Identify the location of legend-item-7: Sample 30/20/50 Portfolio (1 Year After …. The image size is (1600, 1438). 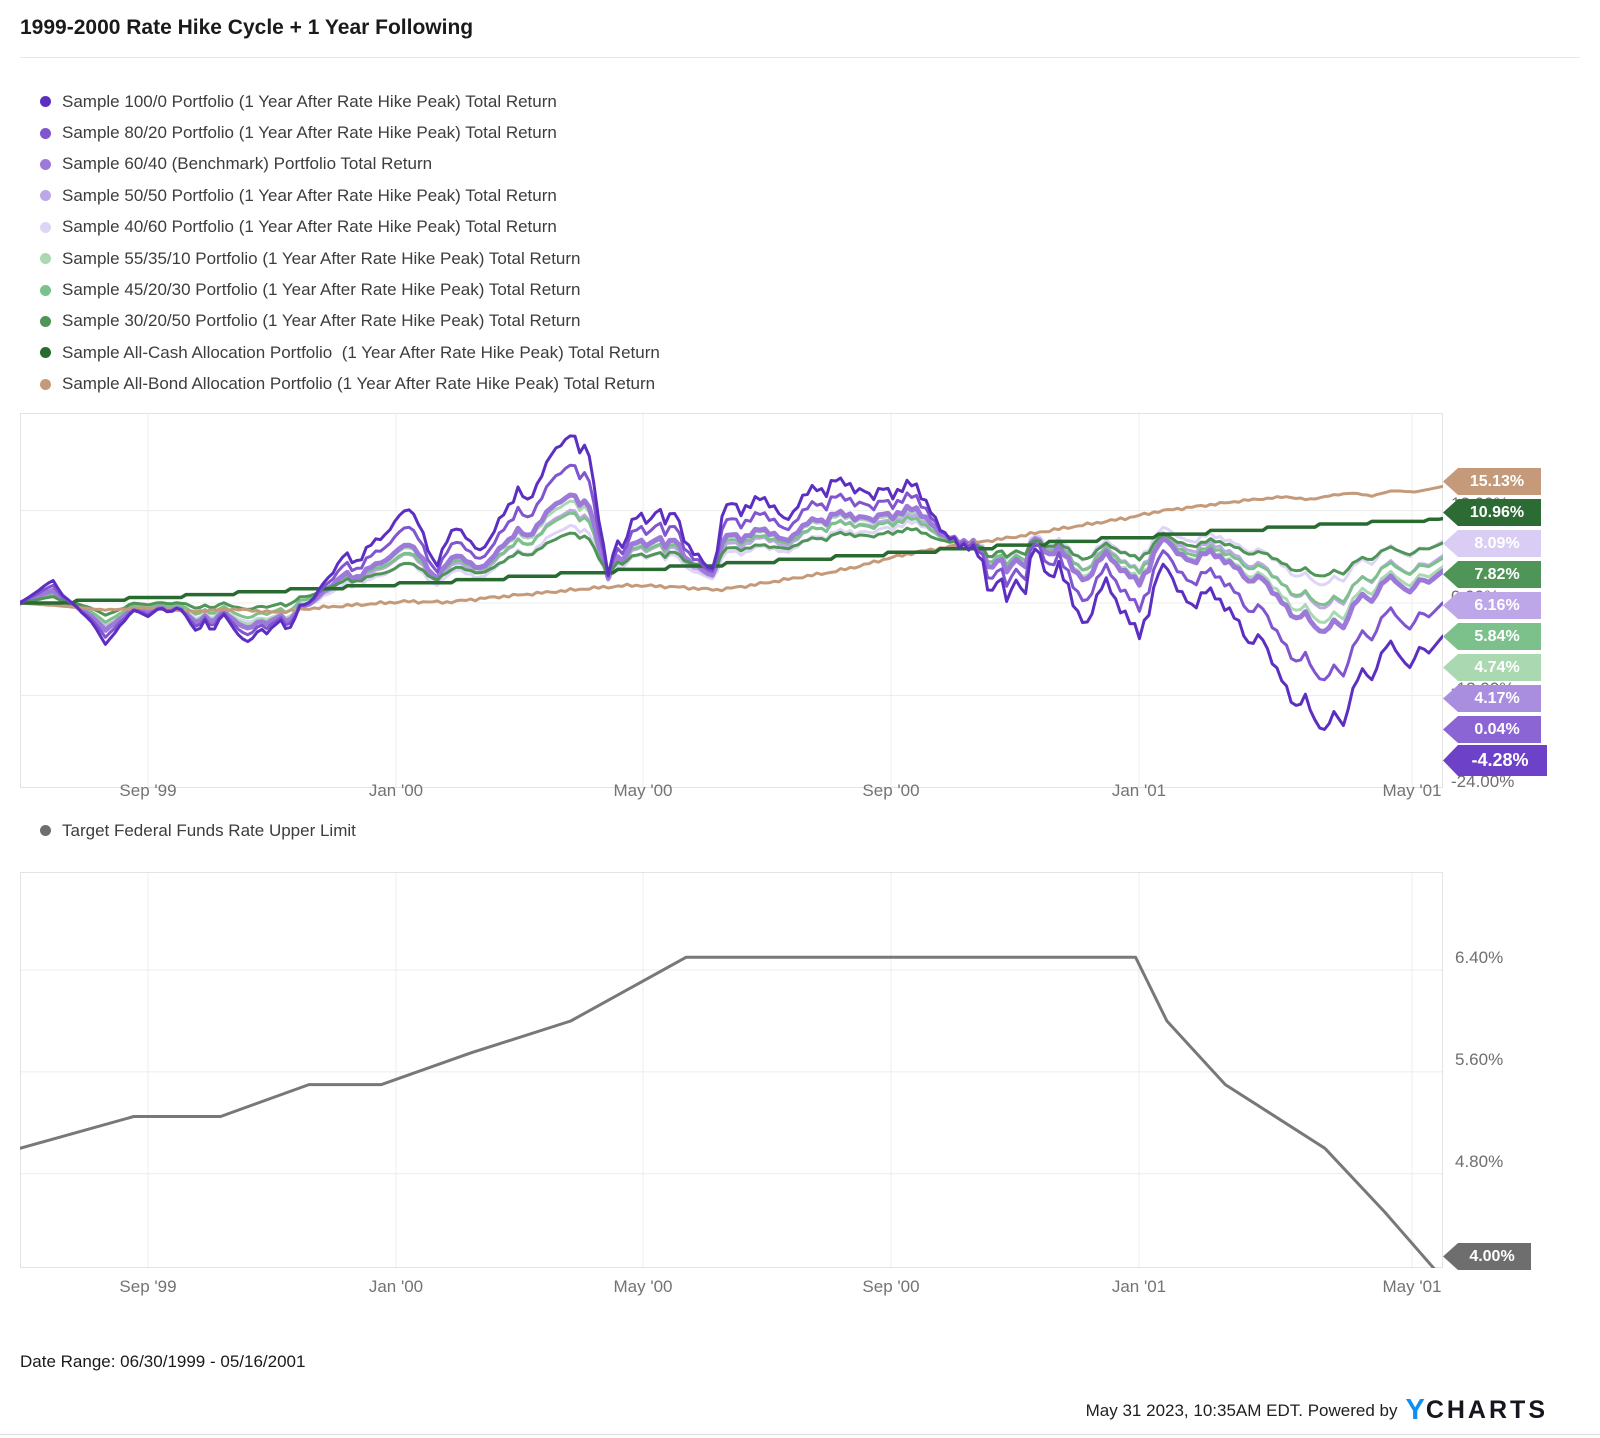
(350, 321).